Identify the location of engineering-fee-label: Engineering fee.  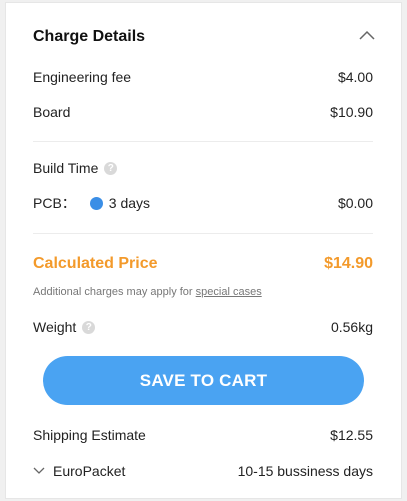
(82, 77).